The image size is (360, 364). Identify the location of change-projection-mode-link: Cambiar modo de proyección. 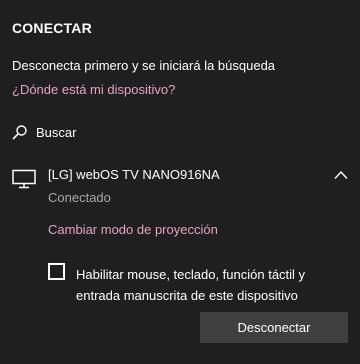
(133, 229).